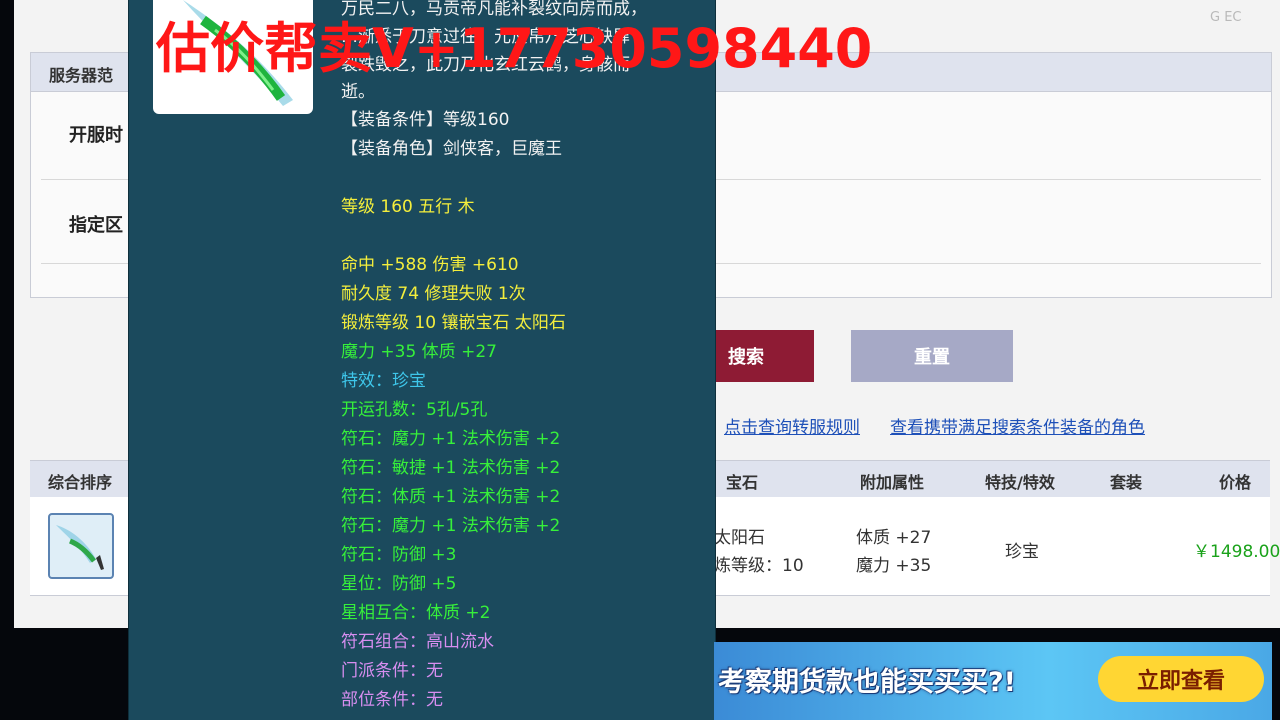 This screenshot has height=720, width=1280. I want to click on rune-line: 符石：体质 +1 法术伤害 +2, so click(451, 497).